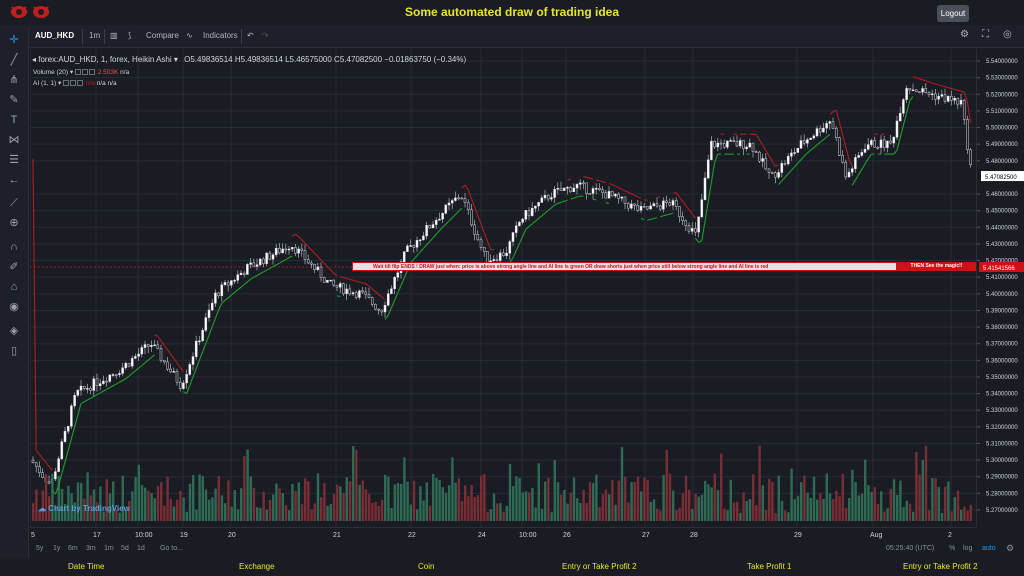 The width and height of the screenshot is (1024, 576). What do you see at coordinates (125, 548) in the screenshot?
I see `range-5d: 5d` at bounding box center [125, 548].